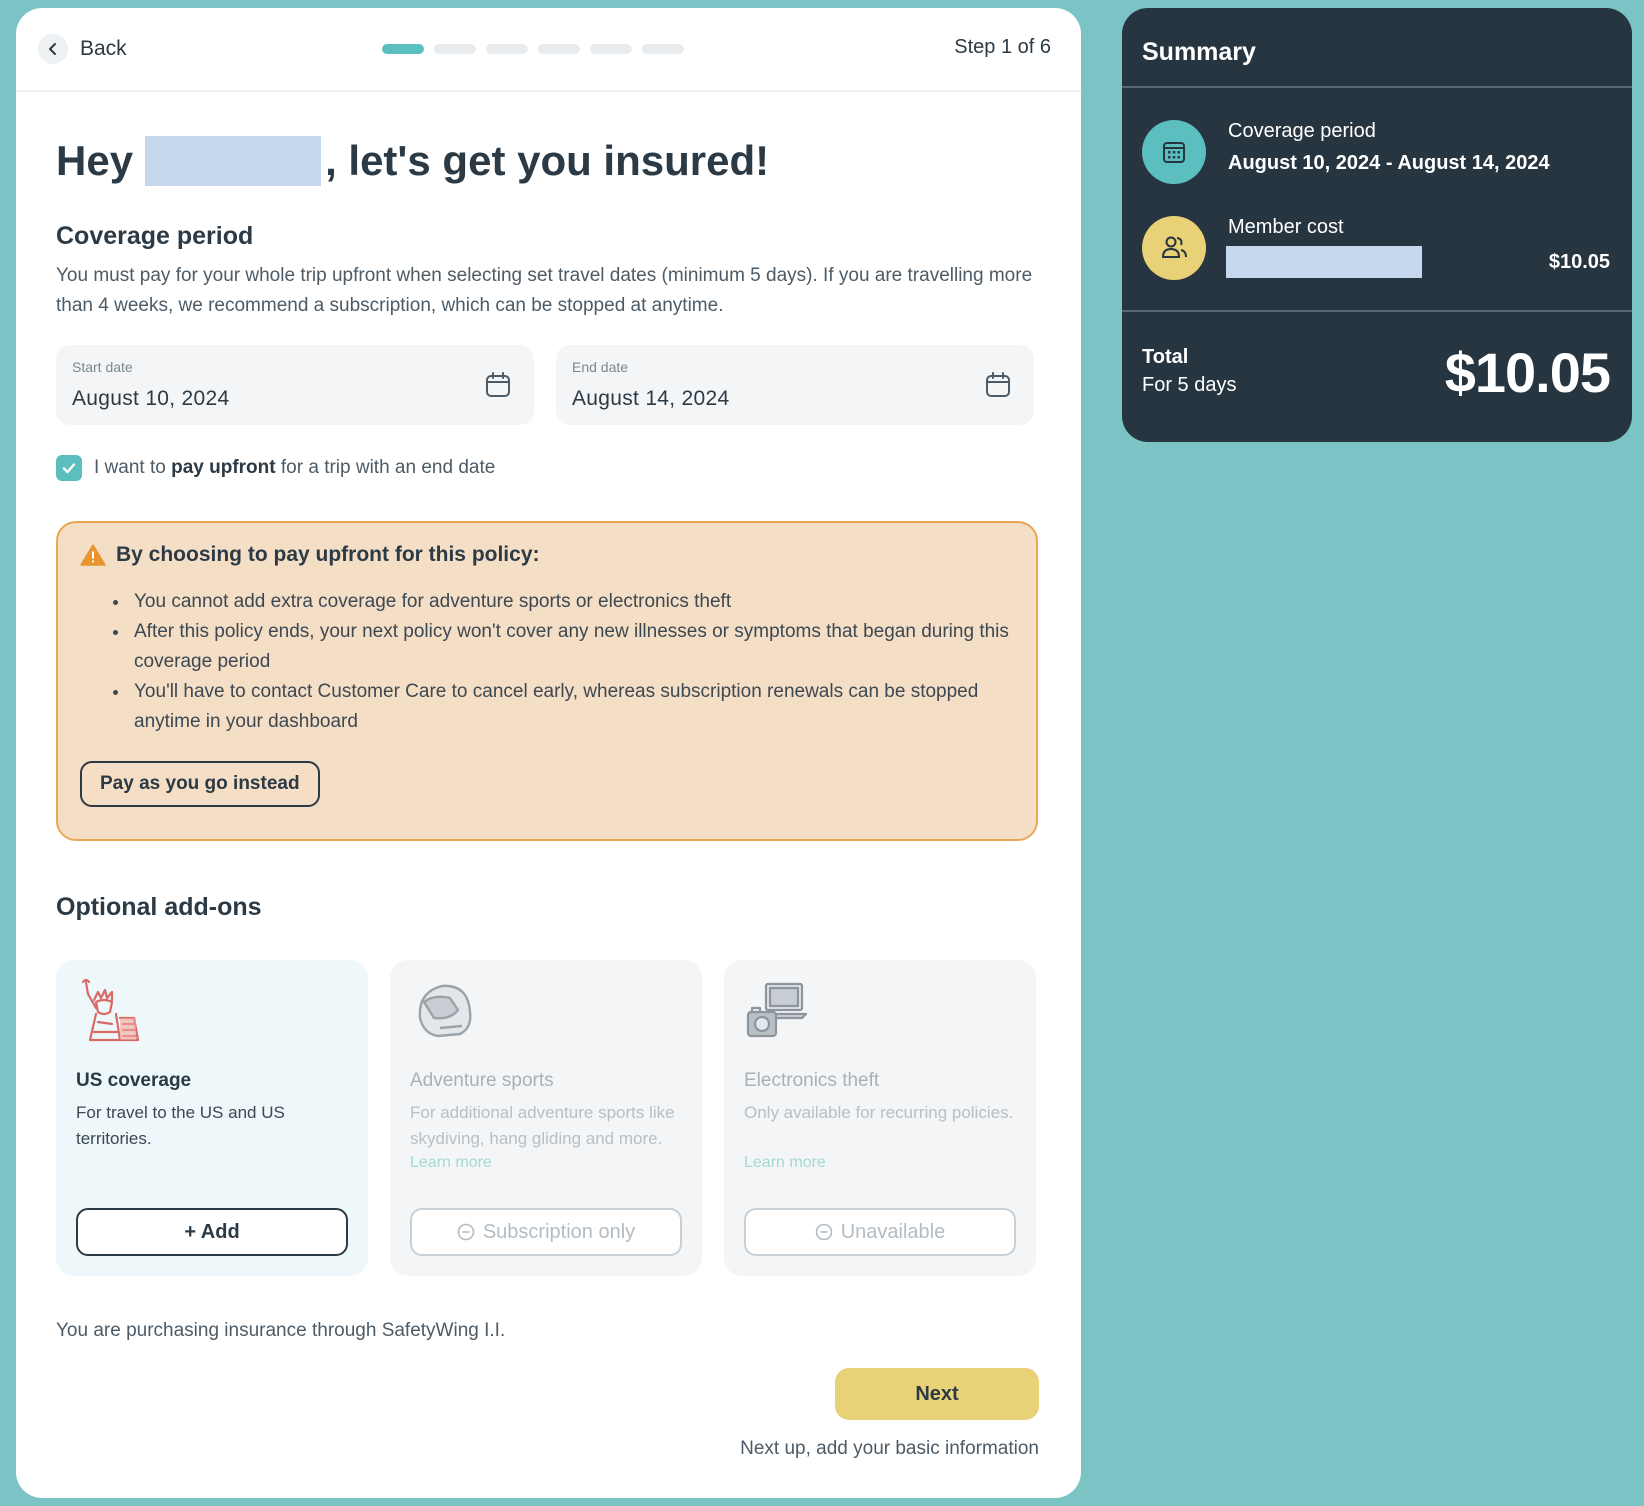  Describe the element at coordinates (1377, 48) in the screenshot. I see `summary-title: Summary` at that location.